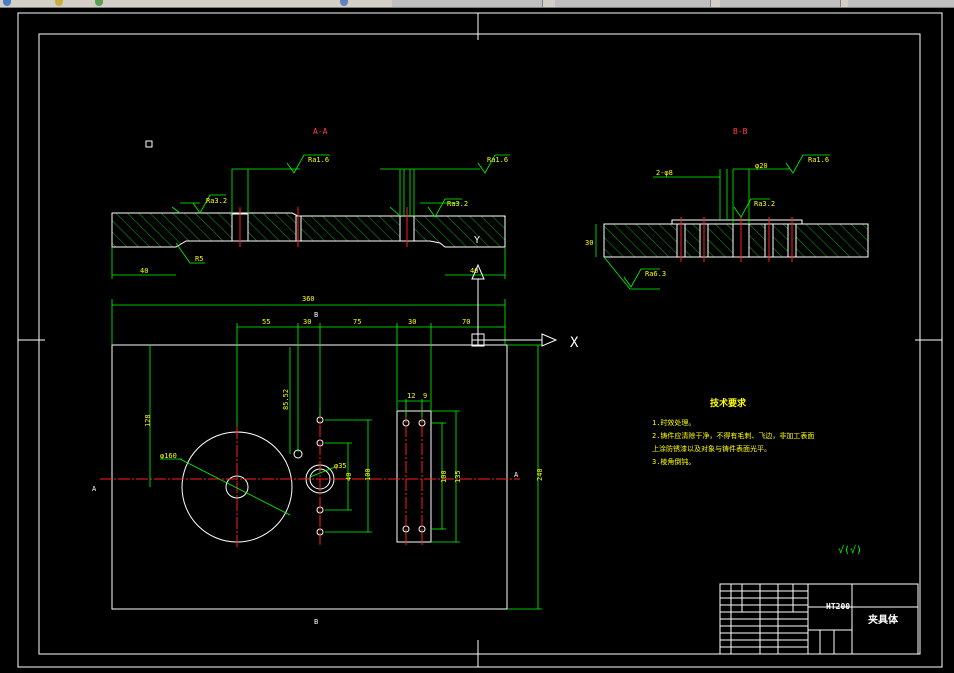  Describe the element at coordinates (633, 3) in the screenshot. I see `toolbar-color-combo` at that location.